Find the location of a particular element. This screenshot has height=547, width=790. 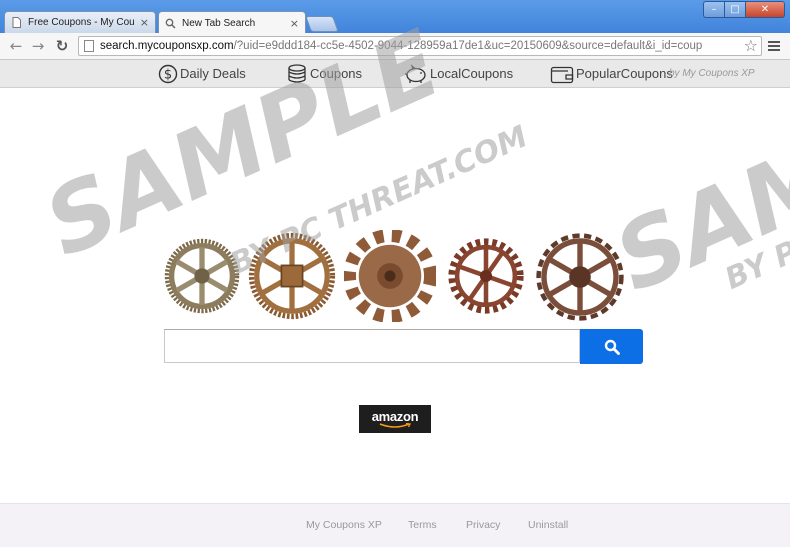

tab-free-coupons: Free Coupons - My Coupo × is located at coordinates (80, 22).